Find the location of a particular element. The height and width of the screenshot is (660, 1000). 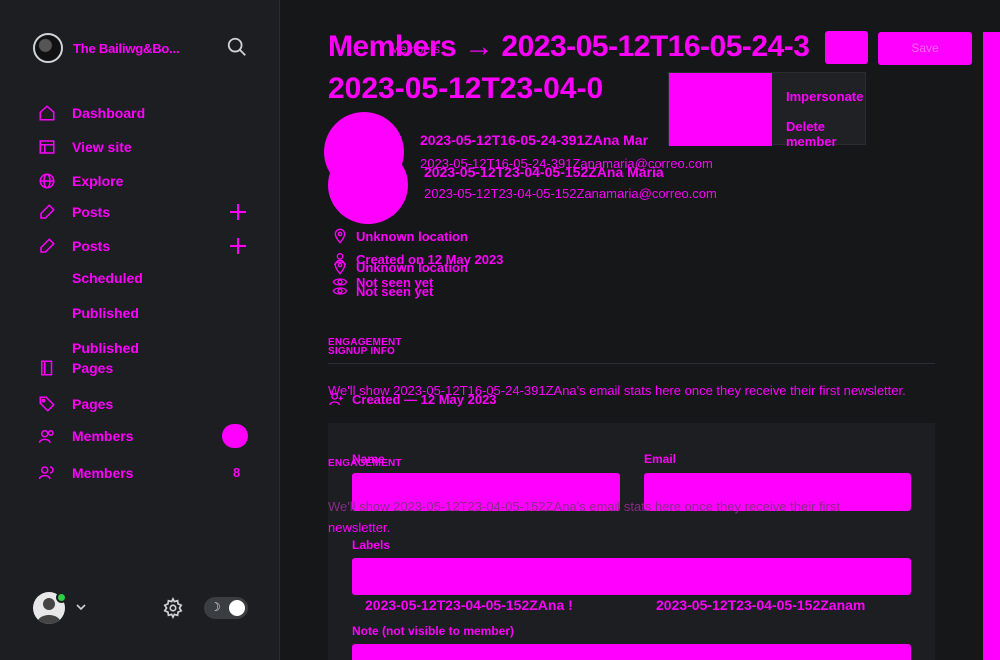

member-name-overlap: 2023-05-12T23-04-05-152ZAna Maria is located at coordinates (544, 172).